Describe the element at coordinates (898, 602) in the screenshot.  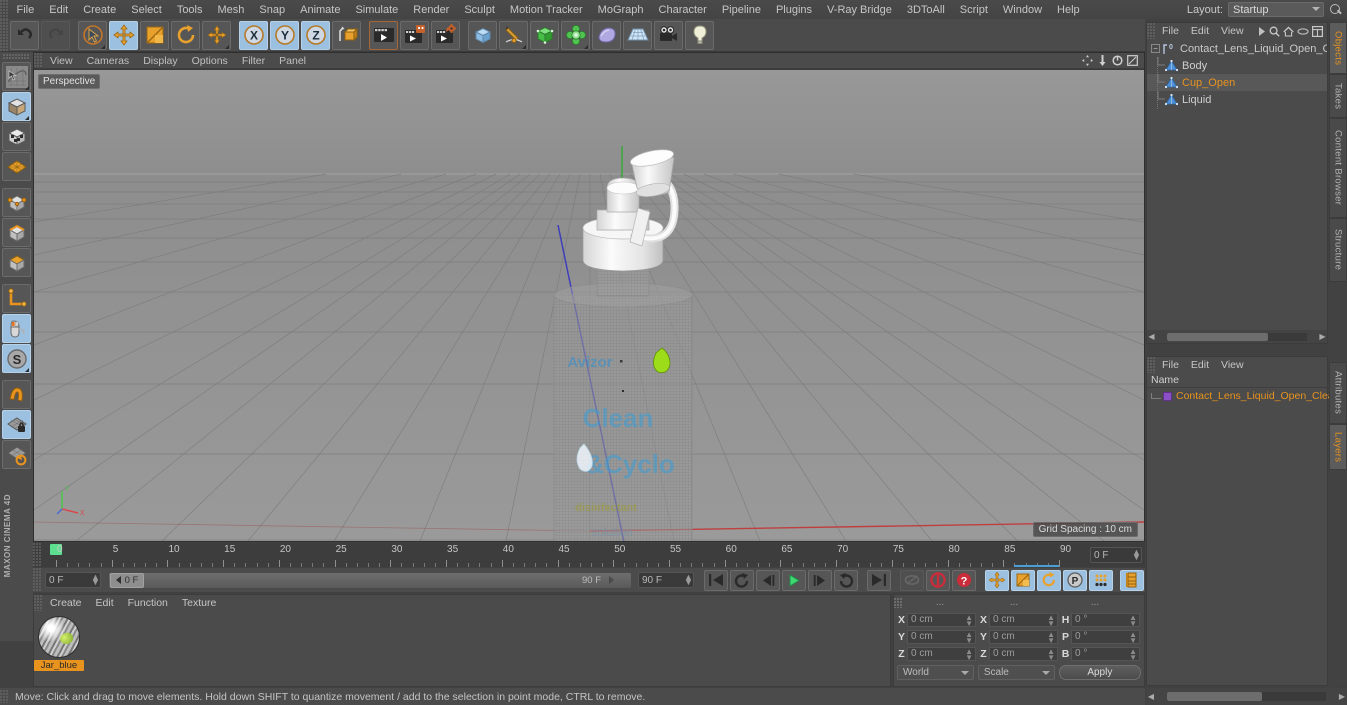
I see `coordinates-grip` at that location.